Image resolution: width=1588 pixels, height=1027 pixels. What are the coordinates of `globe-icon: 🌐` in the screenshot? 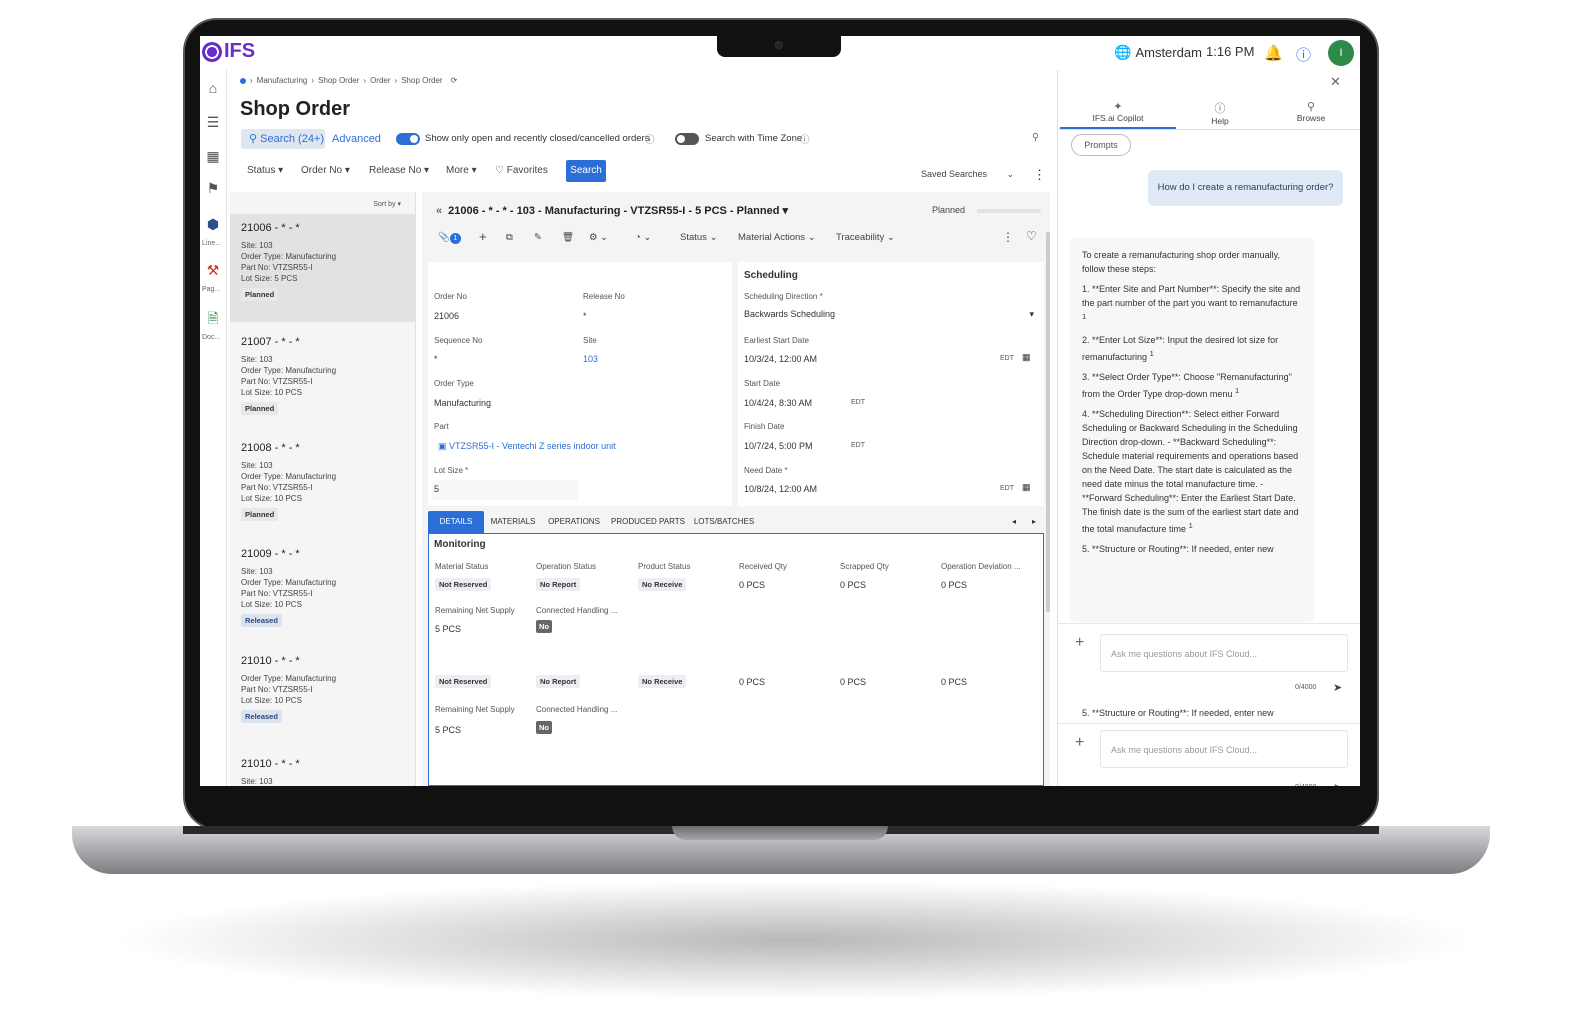 It's located at (1123, 52).